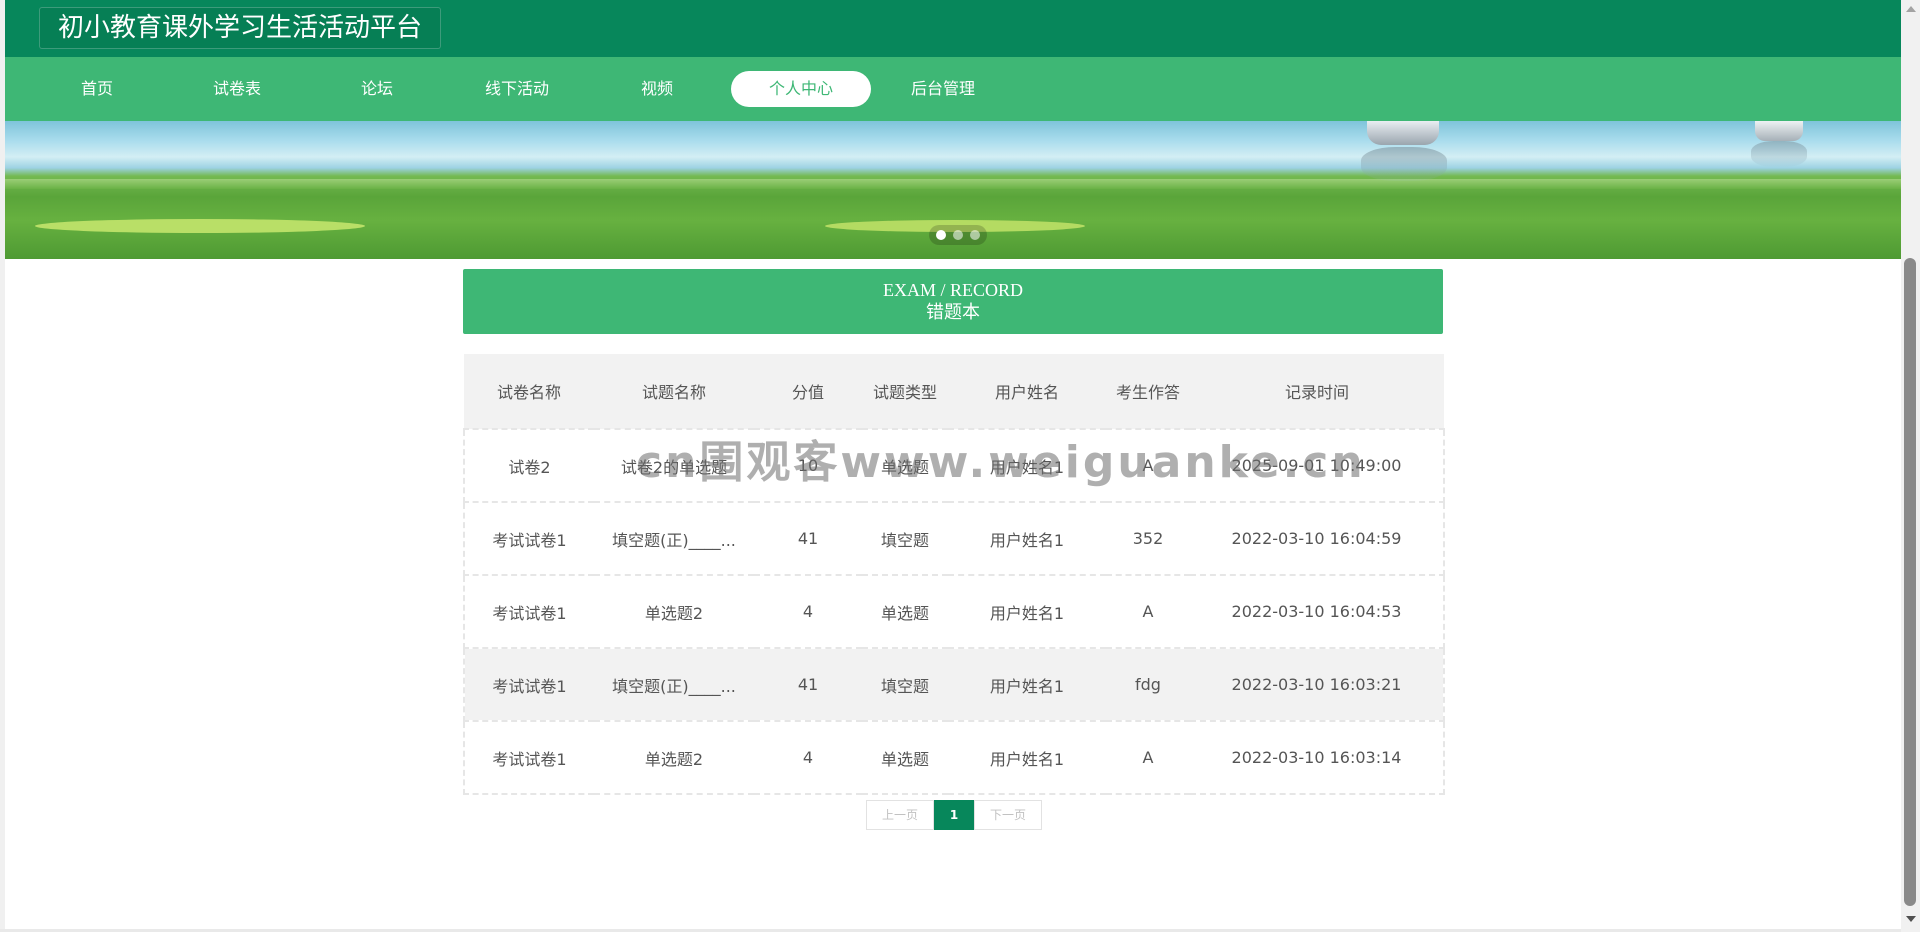  What do you see at coordinates (808, 392) in the screenshot?
I see `col-header-score: 分值` at bounding box center [808, 392].